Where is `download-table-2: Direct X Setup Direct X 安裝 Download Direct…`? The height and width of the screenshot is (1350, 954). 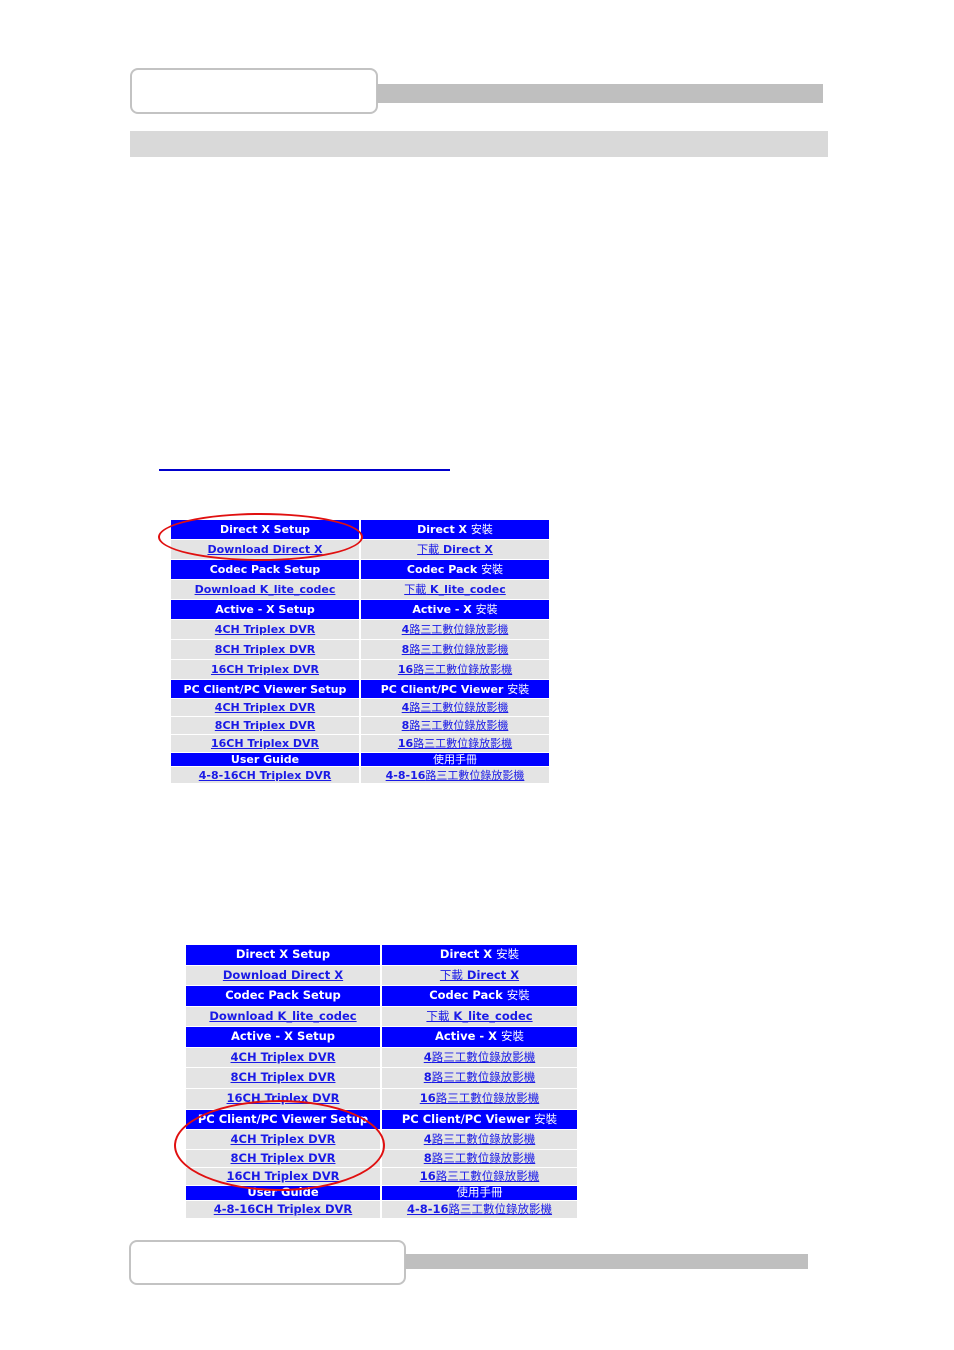 download-table-2: Direct X Setup Direct X 安裝 Download Direct… is located at coordinates (381, 1082).